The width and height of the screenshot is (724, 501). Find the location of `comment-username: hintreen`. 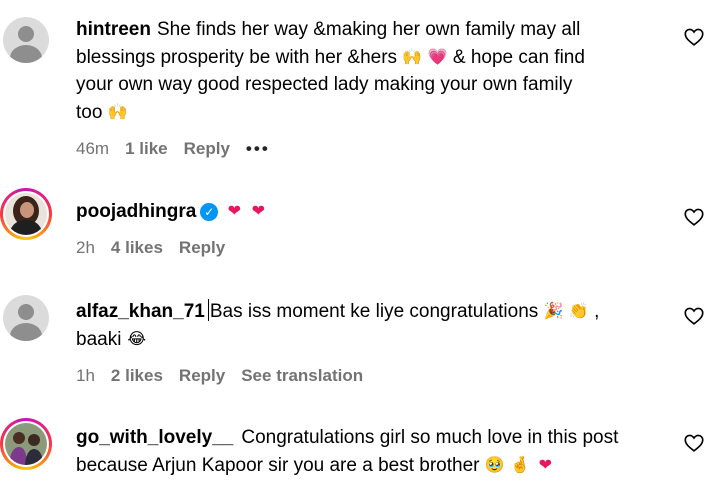

comment-username: hintreen is located at coordinates (113, 29).